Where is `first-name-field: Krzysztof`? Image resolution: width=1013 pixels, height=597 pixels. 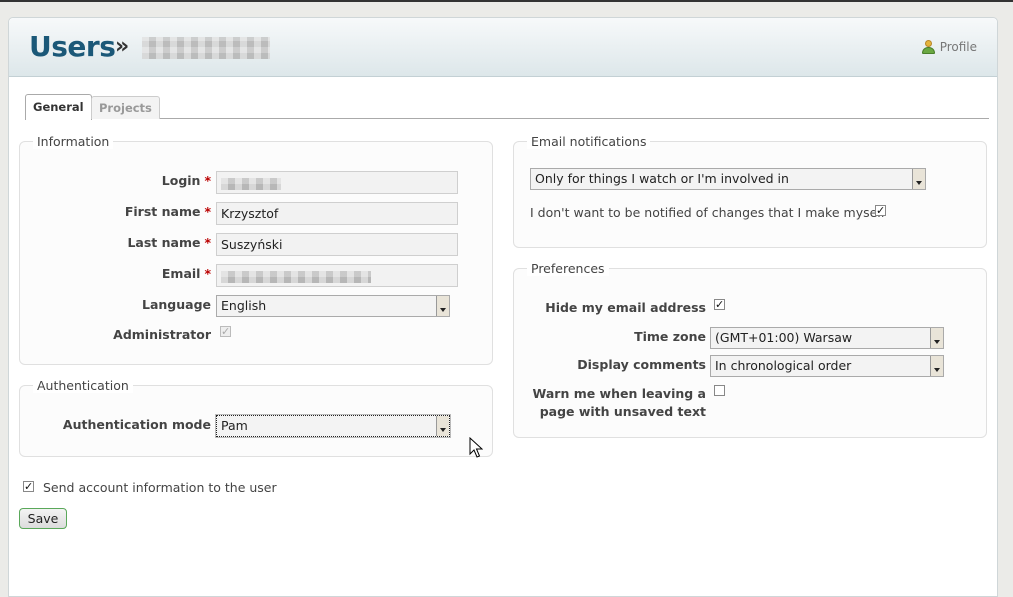 first-name-field: Krzysztof is located at coordinates (337, 213).